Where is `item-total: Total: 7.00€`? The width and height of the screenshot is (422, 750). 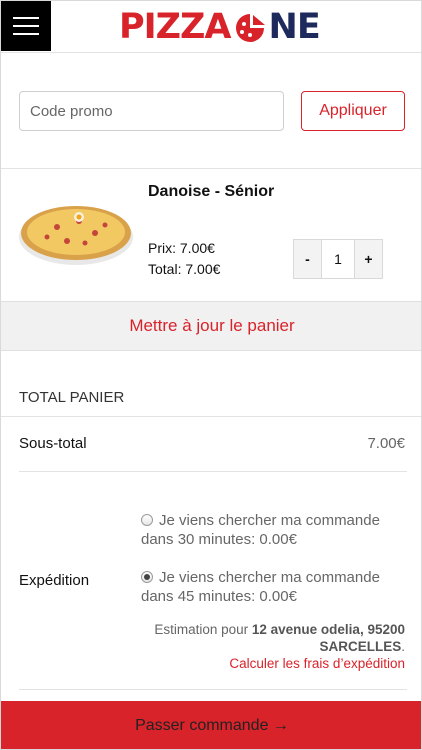 item-total: Total: 7.00€ is located at coordinates (184, 269).